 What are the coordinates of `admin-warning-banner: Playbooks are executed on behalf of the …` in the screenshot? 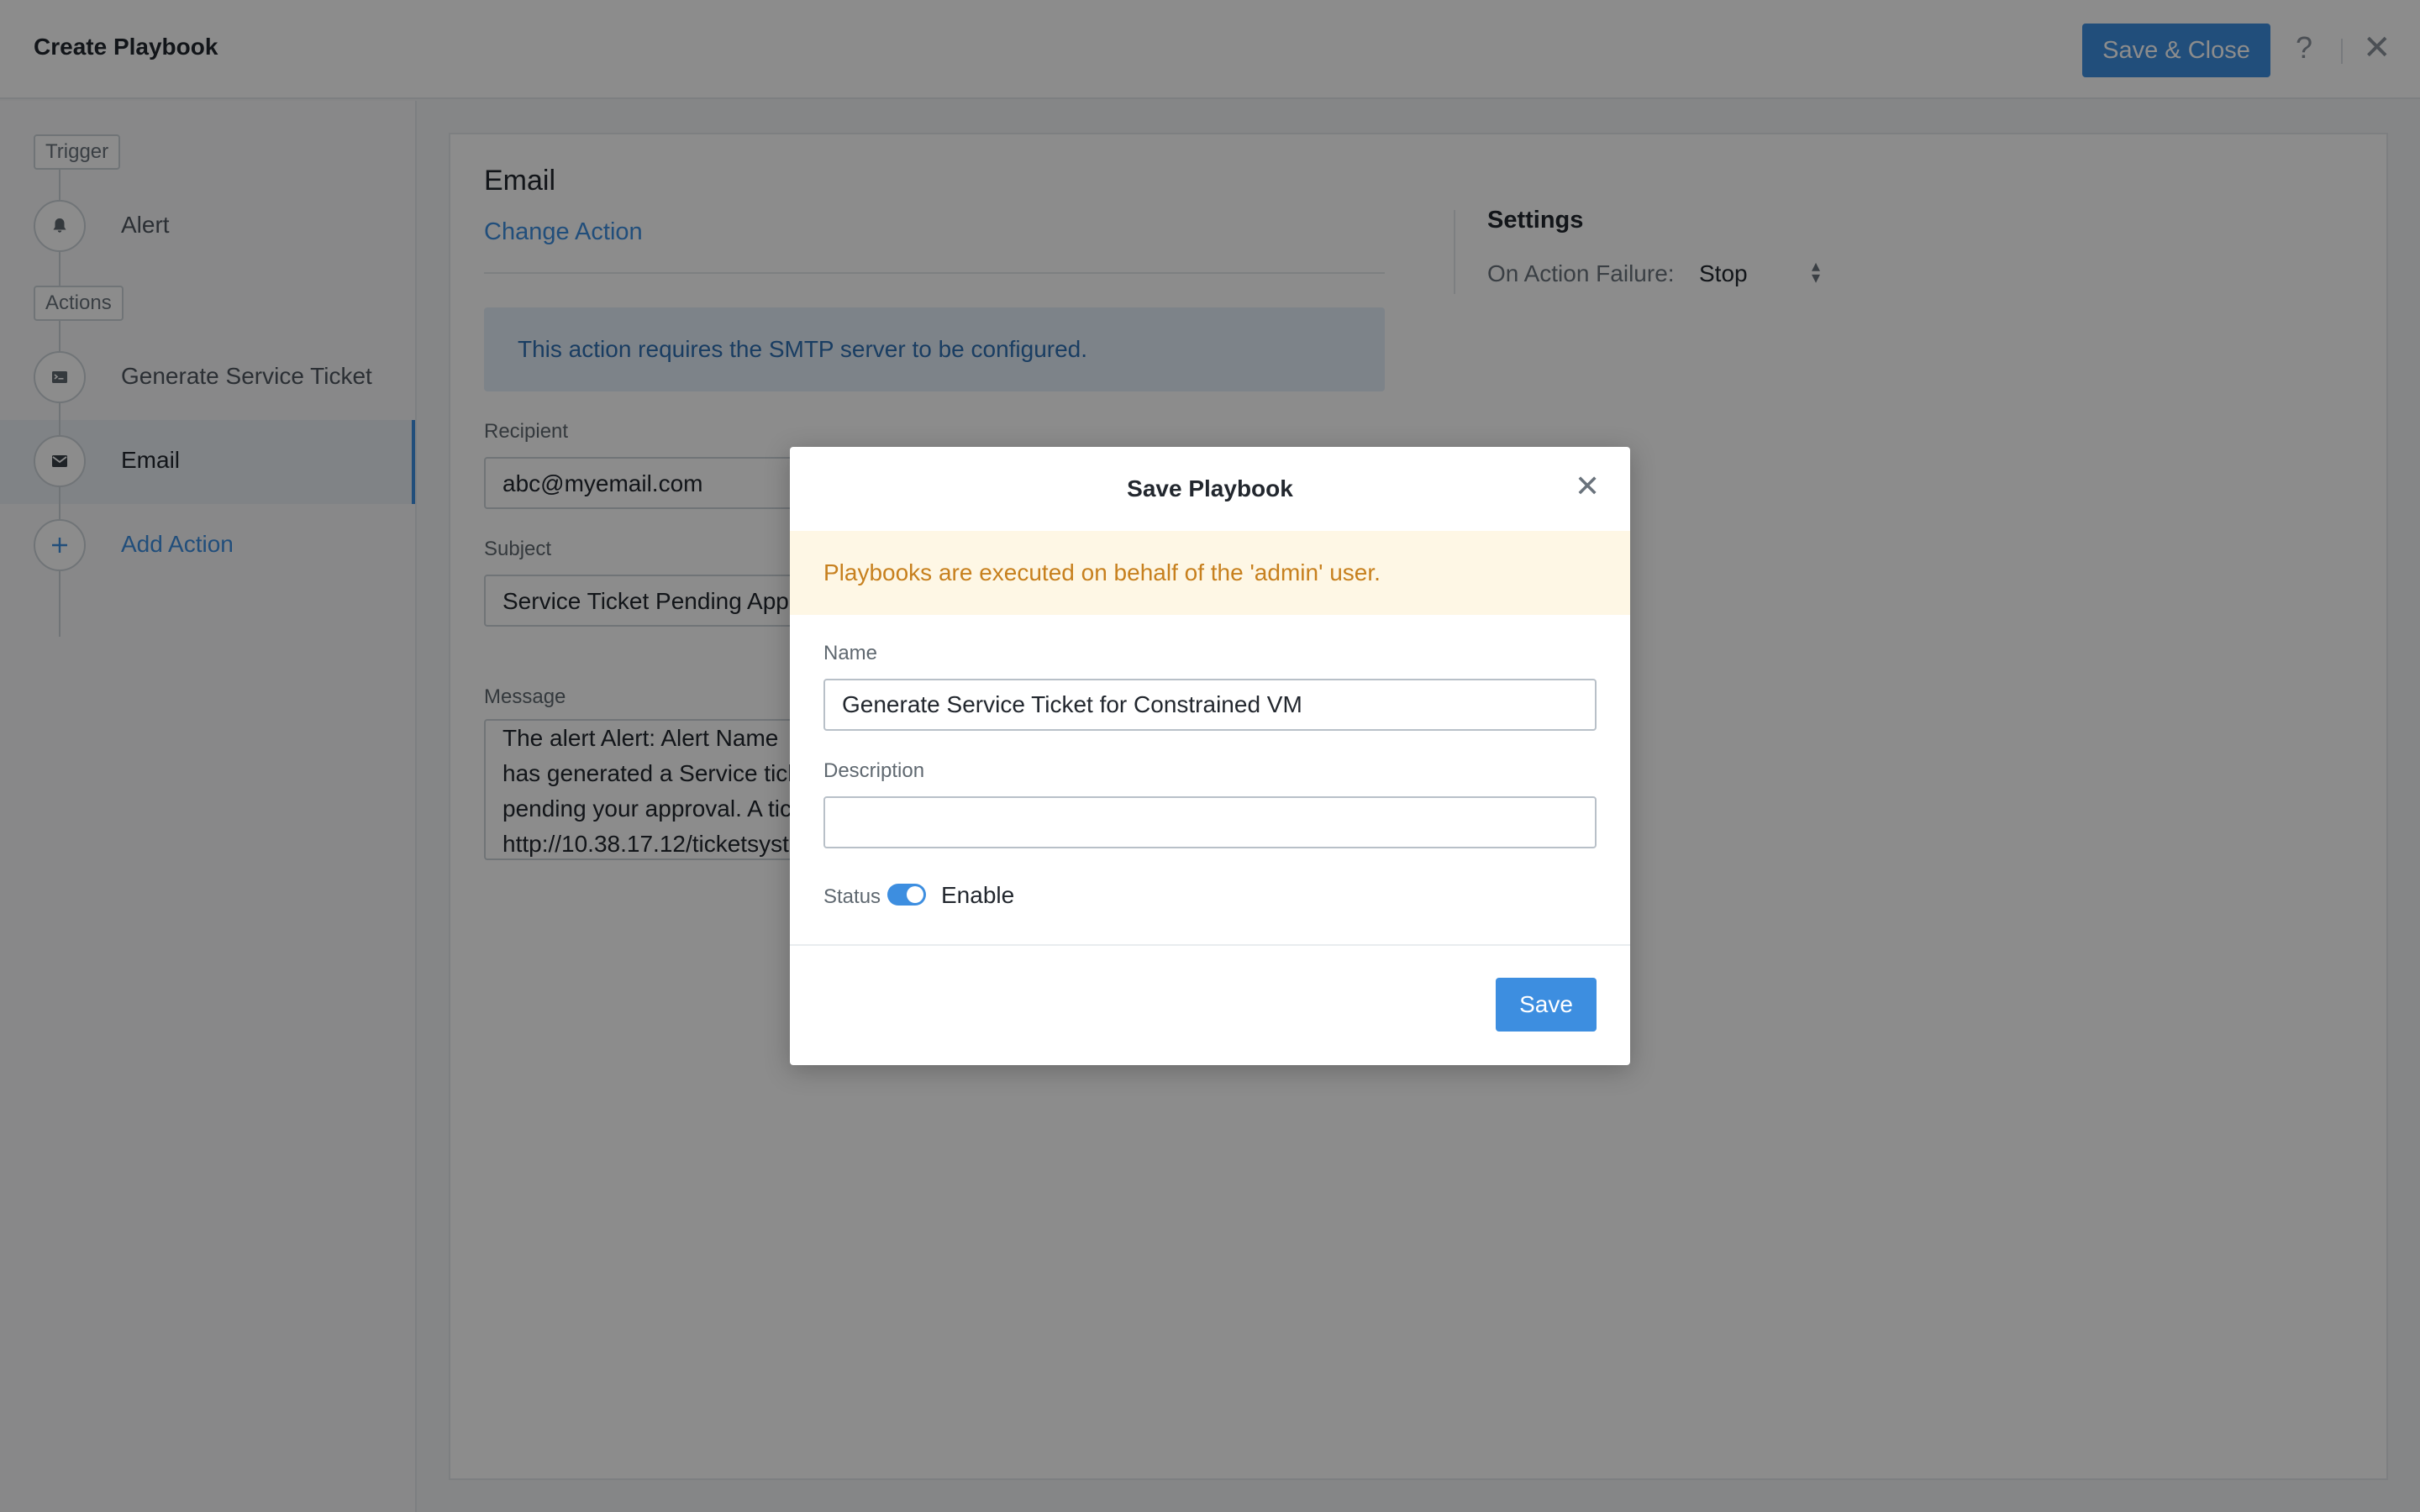 It's located at (1210, 573).